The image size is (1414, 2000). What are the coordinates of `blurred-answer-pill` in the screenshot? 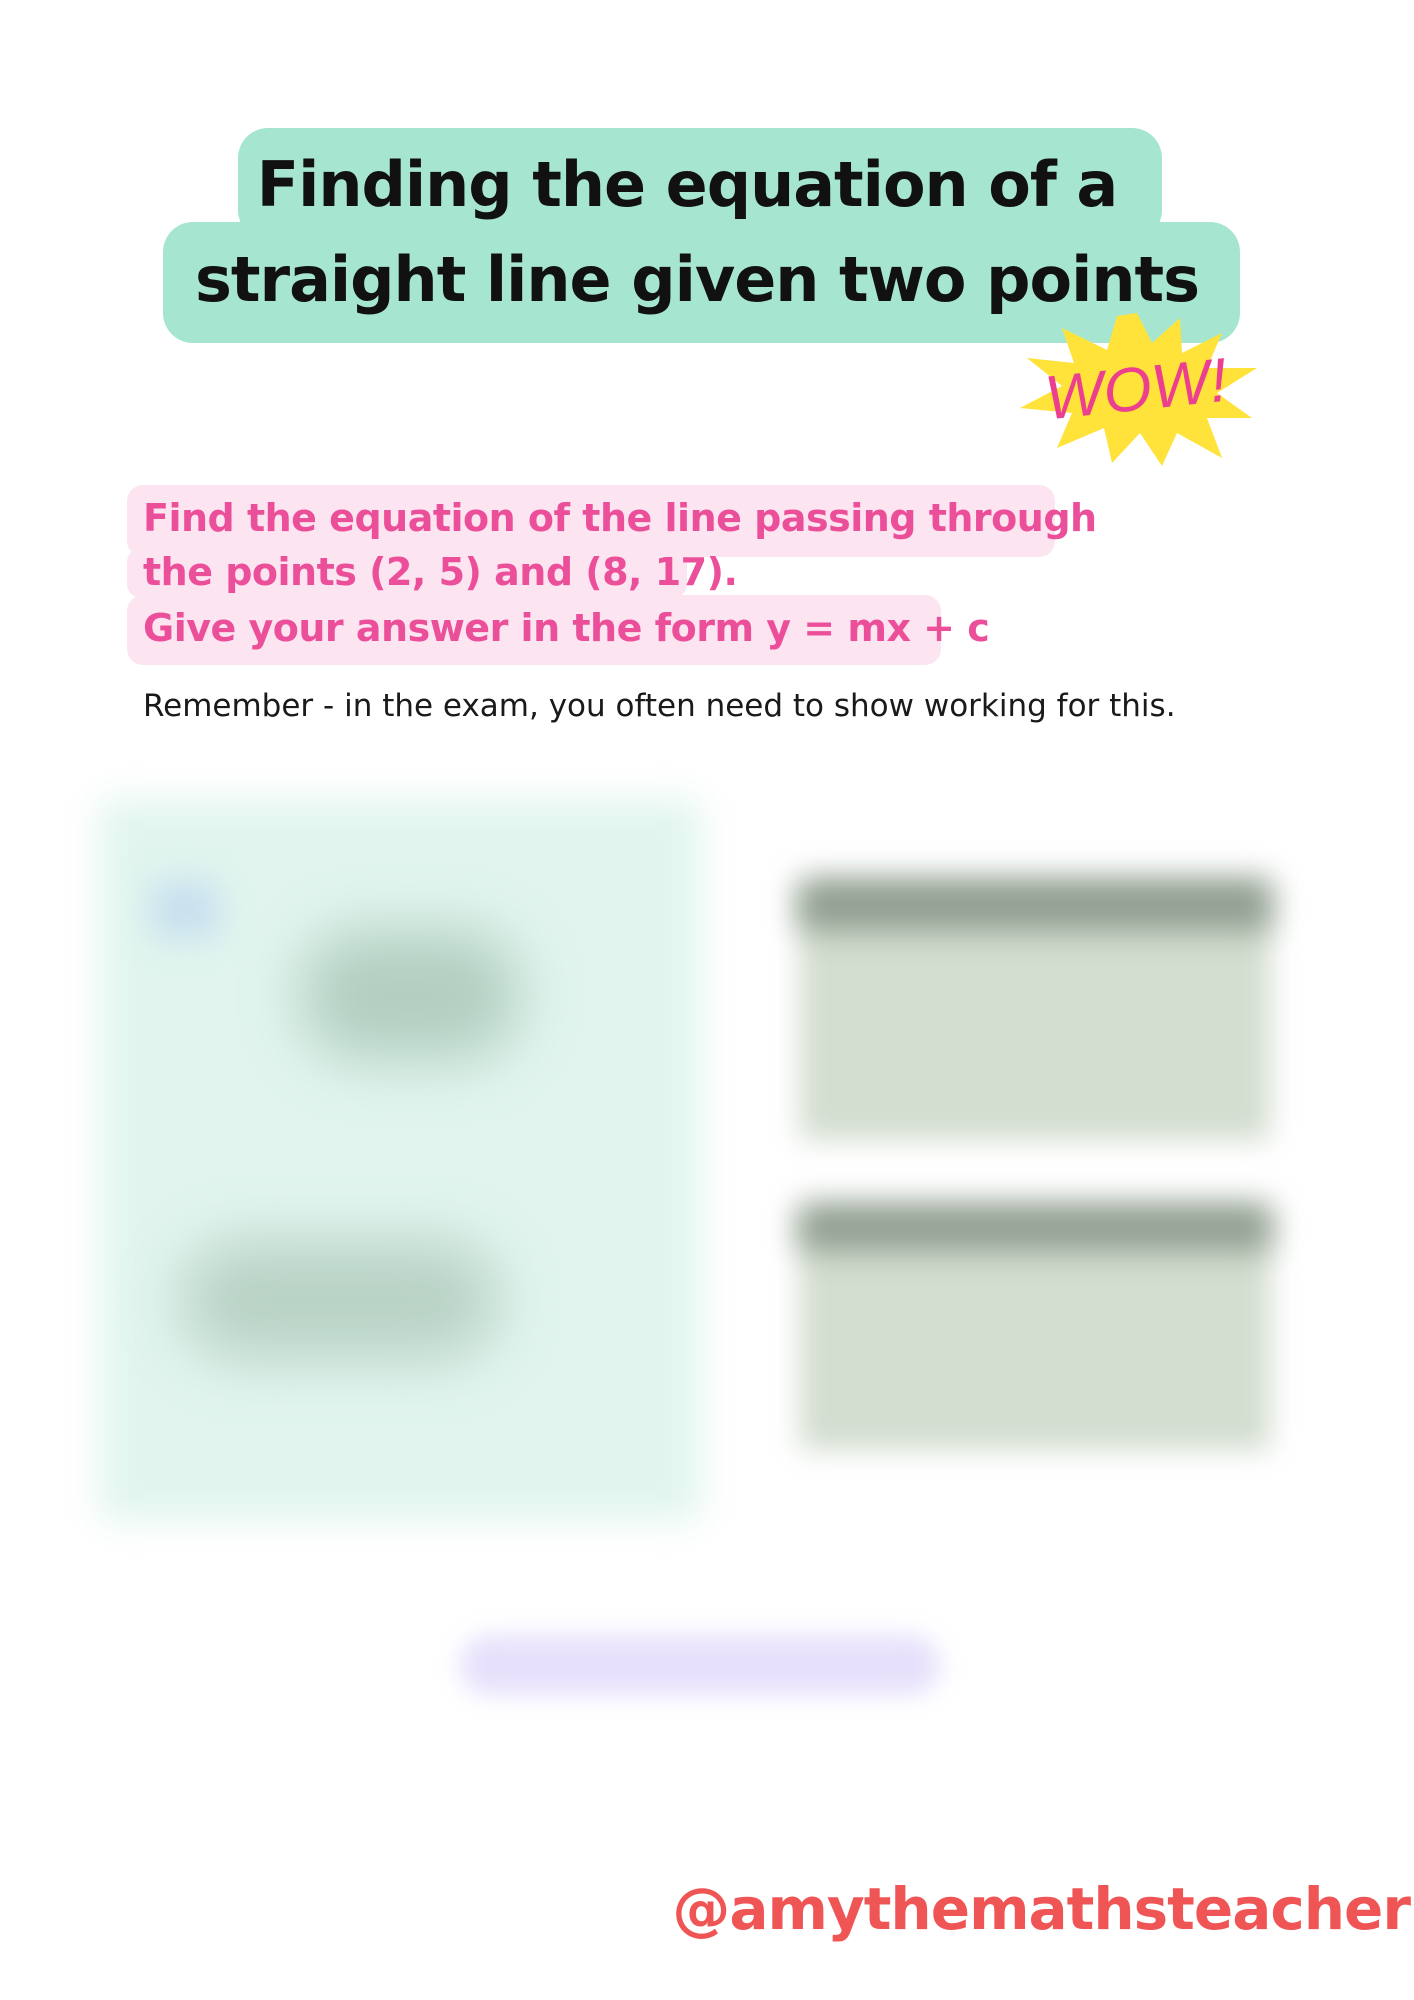 It's located at (700, 1665).